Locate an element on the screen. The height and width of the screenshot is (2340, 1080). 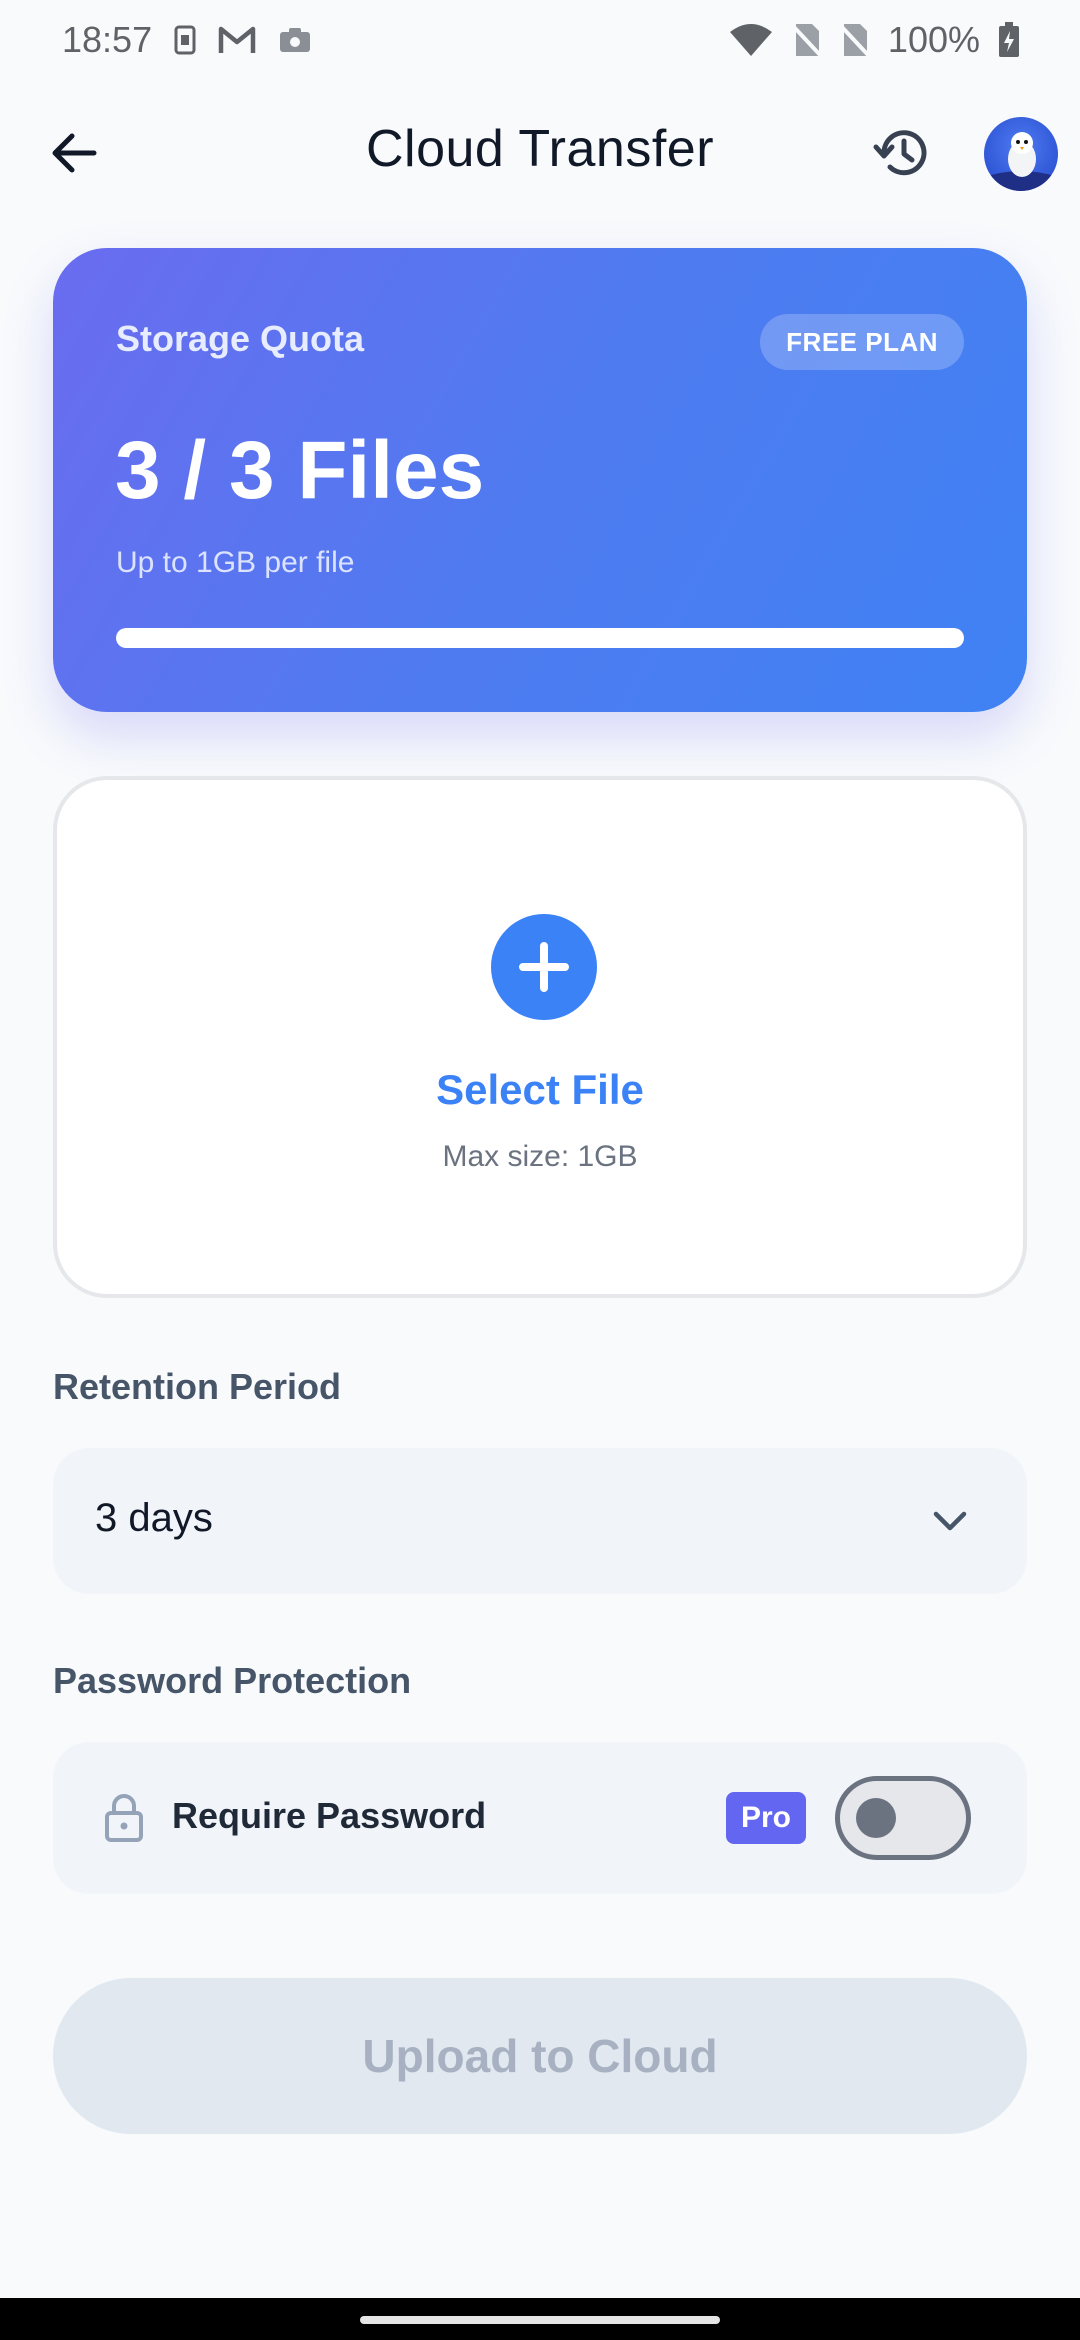
home-gesture-handle is located at coordinates (540, 2320).